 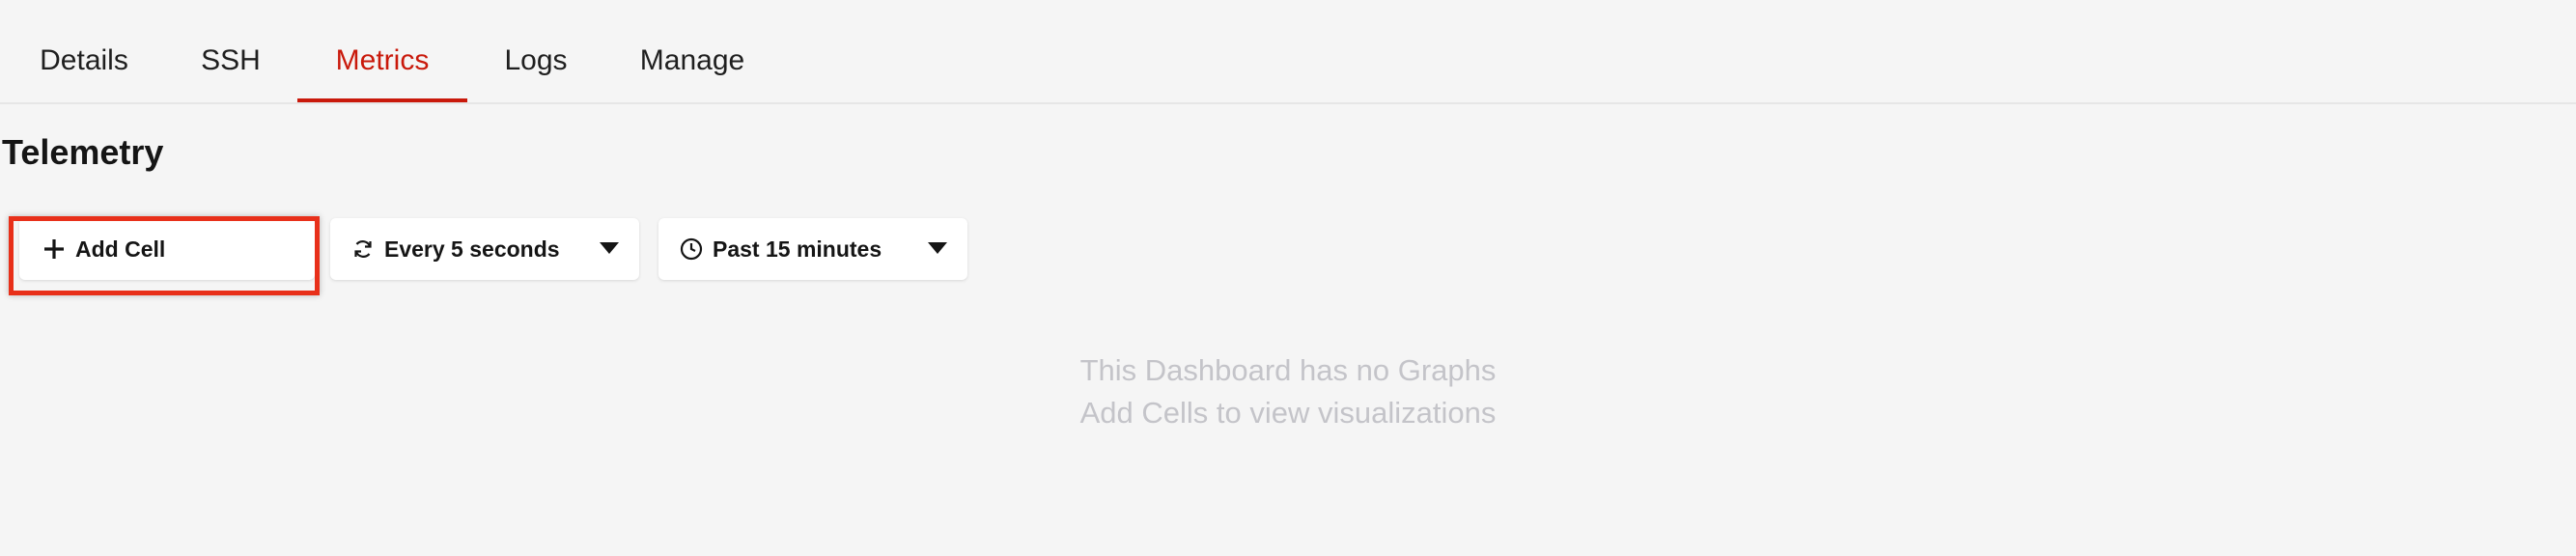 What do you see at coordinates (54, 249) in the screenshot?
I see `plus-icon` at bounding box center [54, 249].